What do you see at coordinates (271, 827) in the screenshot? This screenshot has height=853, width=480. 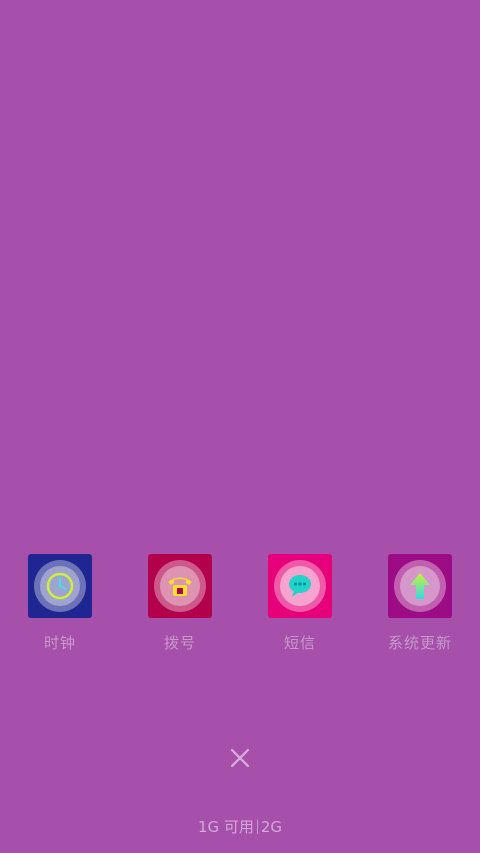 I see `memory-total: 2G` at bounding box center [271, 827].